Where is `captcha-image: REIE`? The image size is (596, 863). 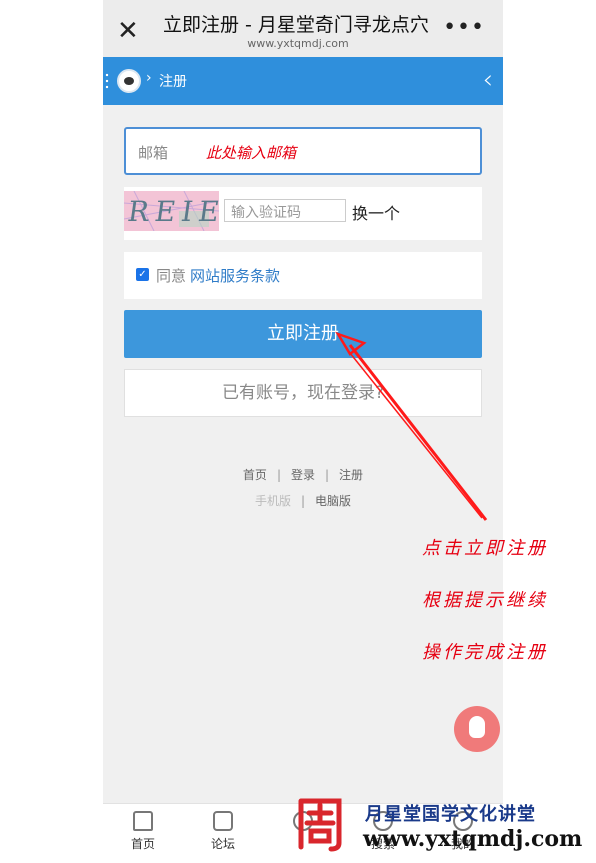
captcha-image: REIE is located at coordinates (171, 211).